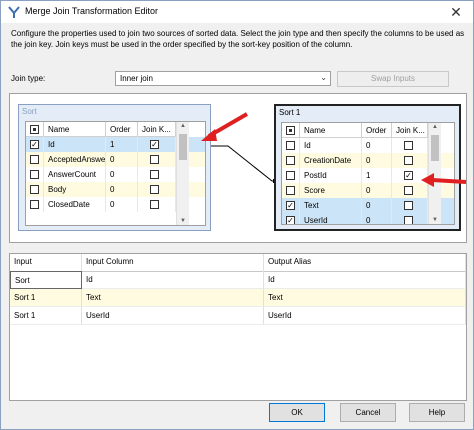 This screenshot has height=430, width=474. What do you see at coordinates (182, 173) in the screenshot?
I see `vertical-scrollbar: ▲ ▼` at bounding box center [182, 173].